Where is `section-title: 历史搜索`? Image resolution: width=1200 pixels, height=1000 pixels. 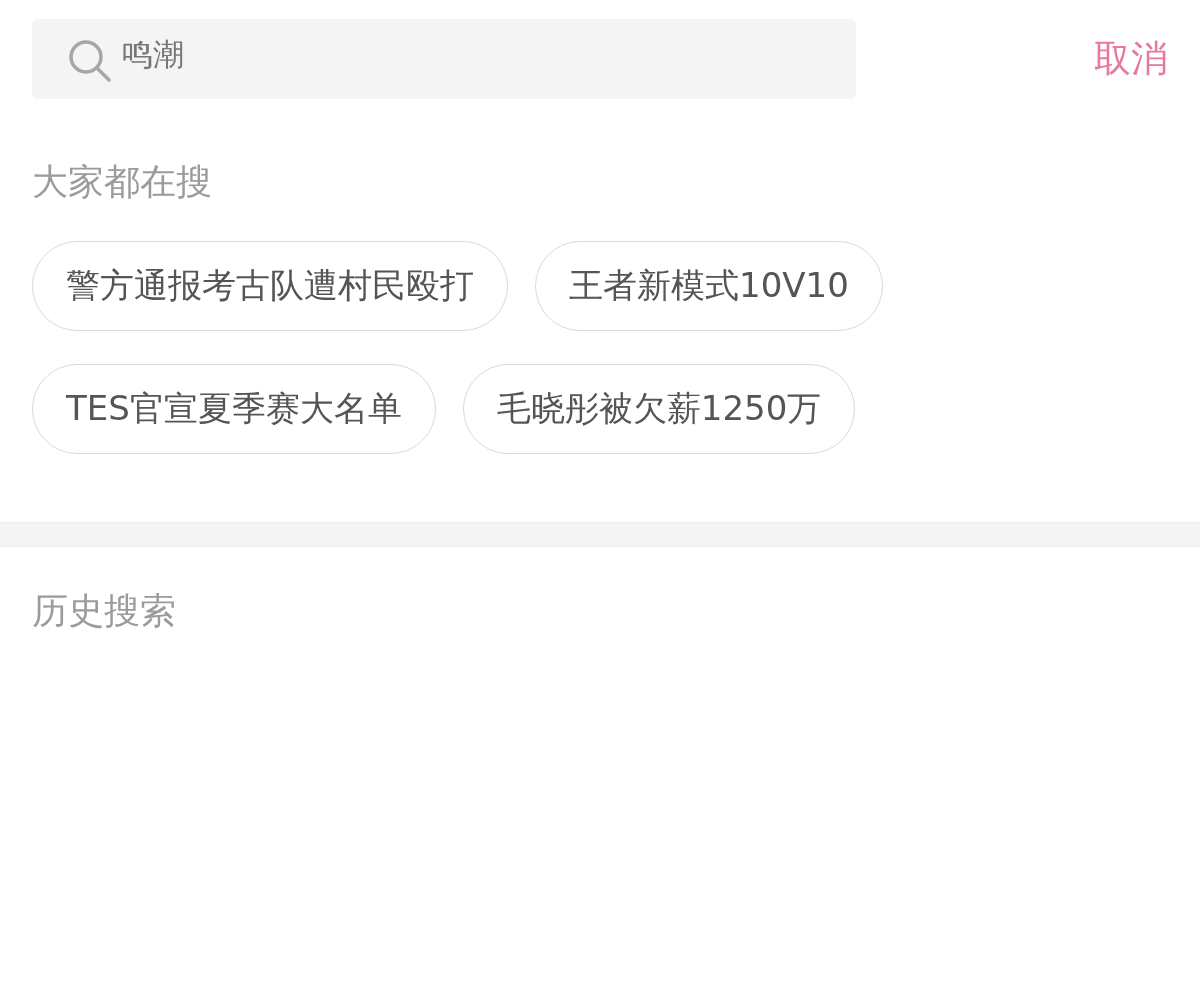 section-title: 历史搜索 is located at coordinates (104, 611).